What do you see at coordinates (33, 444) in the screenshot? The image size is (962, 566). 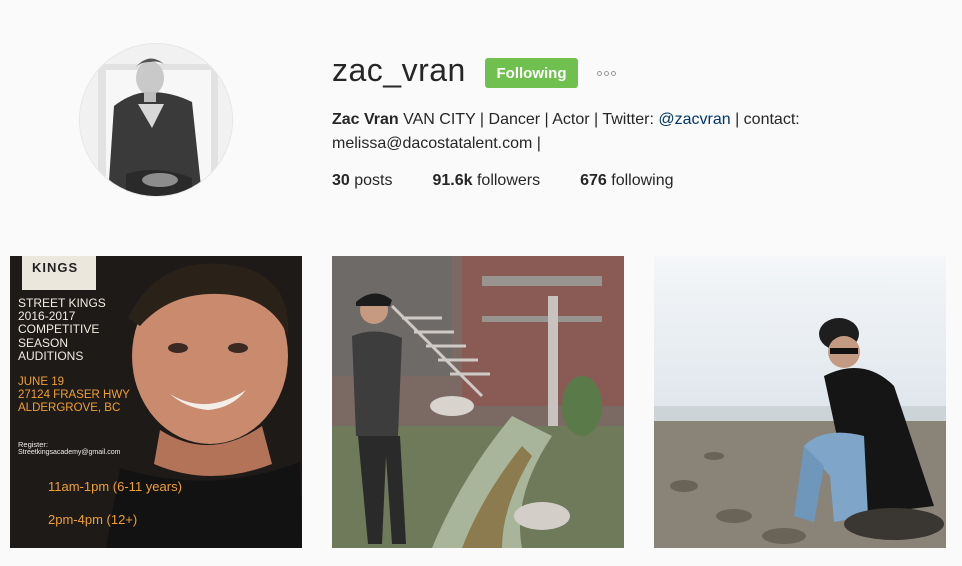 I see `flyer-register-label: Register:` at bounding box center [33, 444].